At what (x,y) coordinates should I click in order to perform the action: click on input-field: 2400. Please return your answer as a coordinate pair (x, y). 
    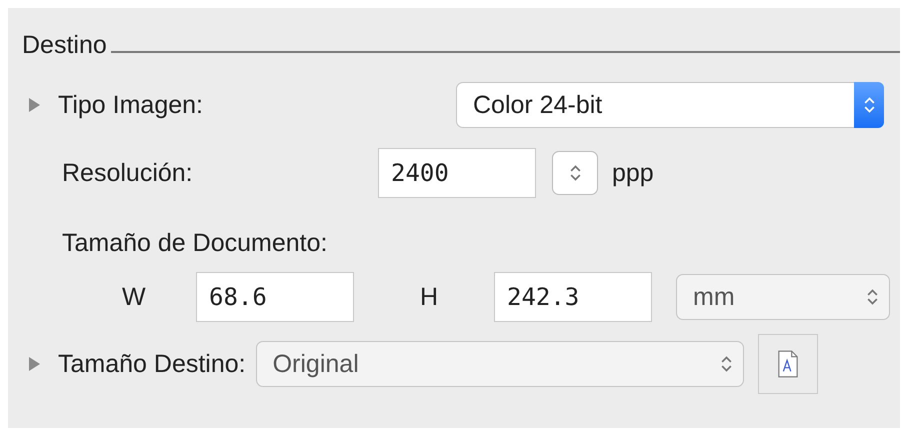
    Looking at the image, I should click on (457, 173).